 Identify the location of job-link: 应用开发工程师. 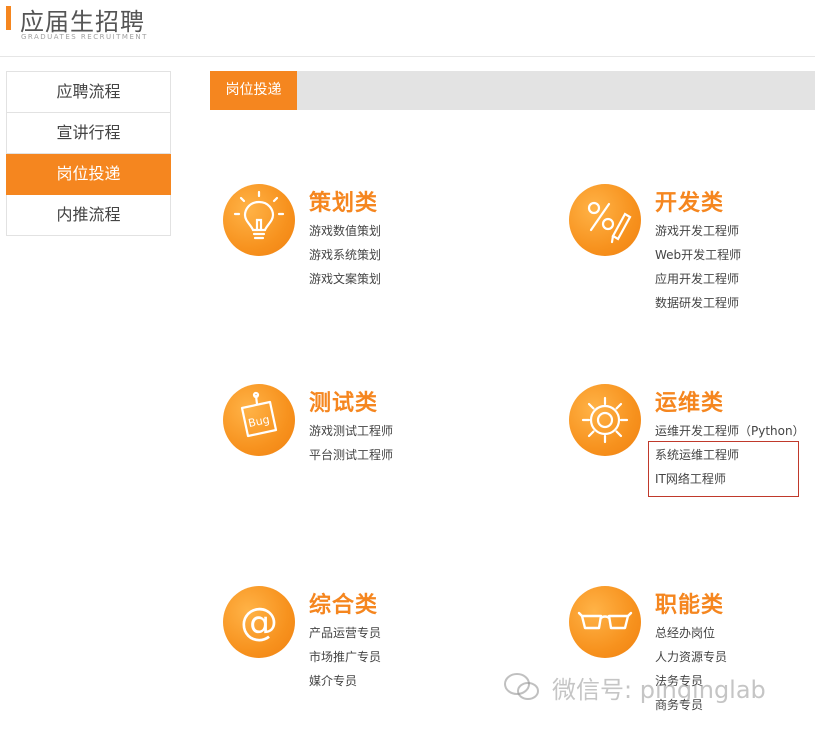
(697, 278).